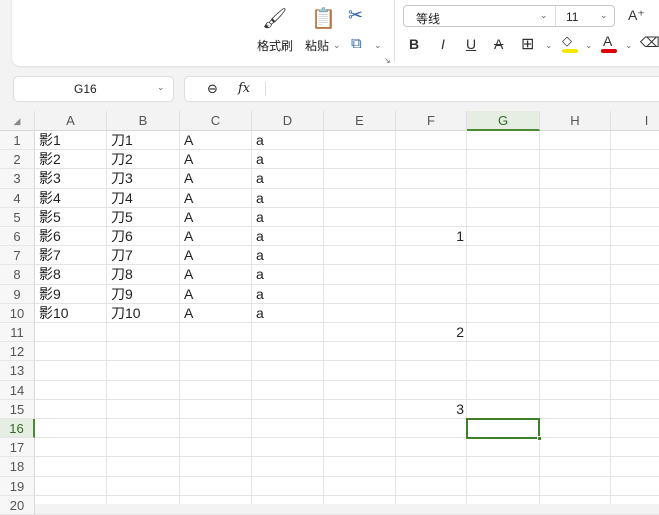 This screenshot has width=659, height=515. Describe the element at coordinates (258, 313) in the screenshot. I see `cell-D10: a` at that location.